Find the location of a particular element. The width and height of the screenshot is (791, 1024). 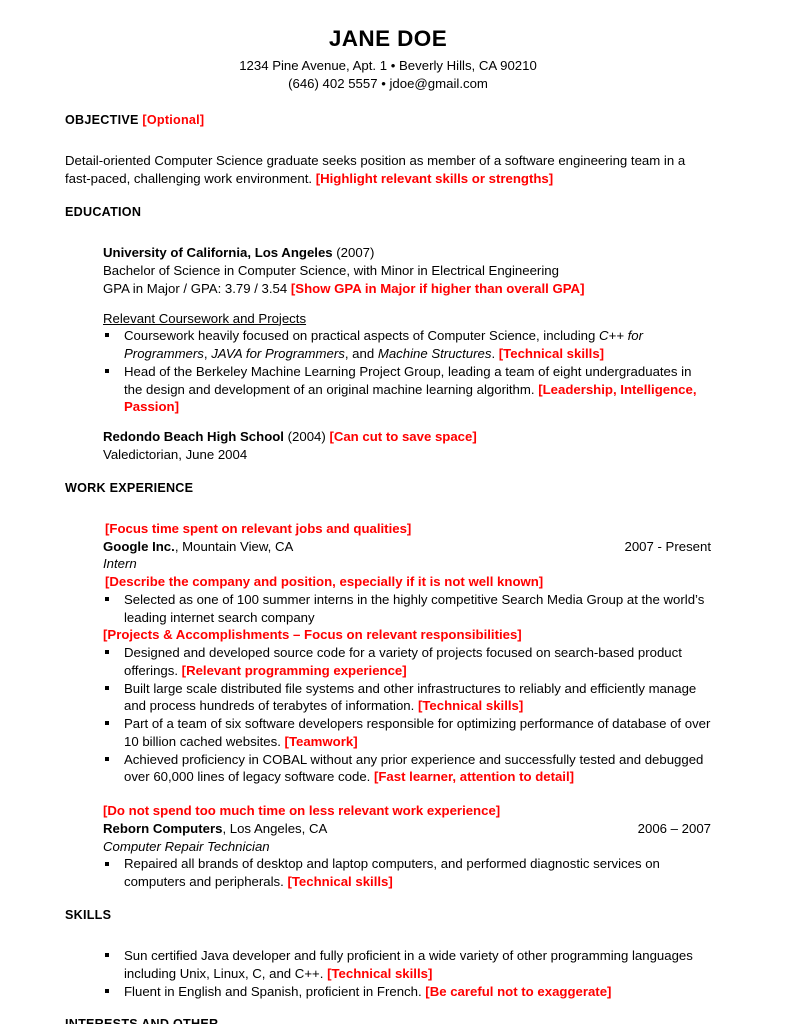

high-school-note: [Can cut to save space] is located at coordinates (403, 436).